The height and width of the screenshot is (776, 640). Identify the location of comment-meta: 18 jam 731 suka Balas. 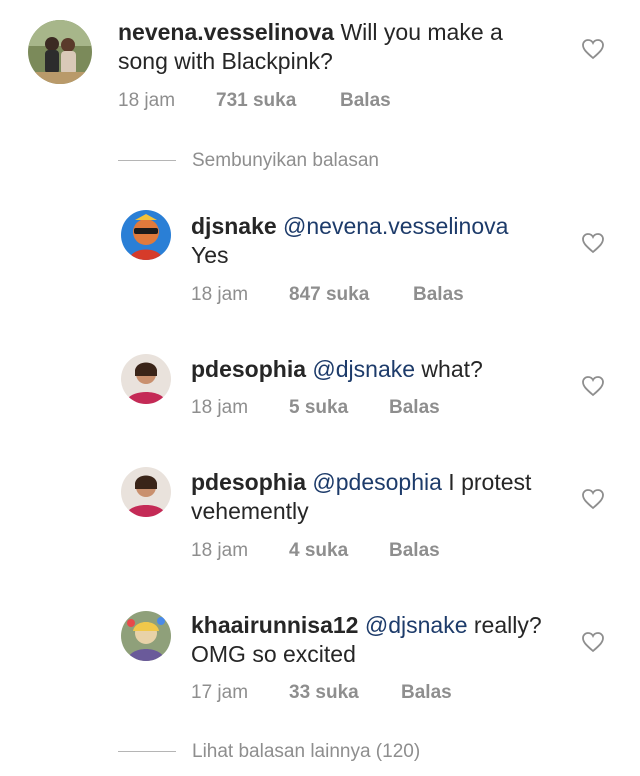
(254, 101).